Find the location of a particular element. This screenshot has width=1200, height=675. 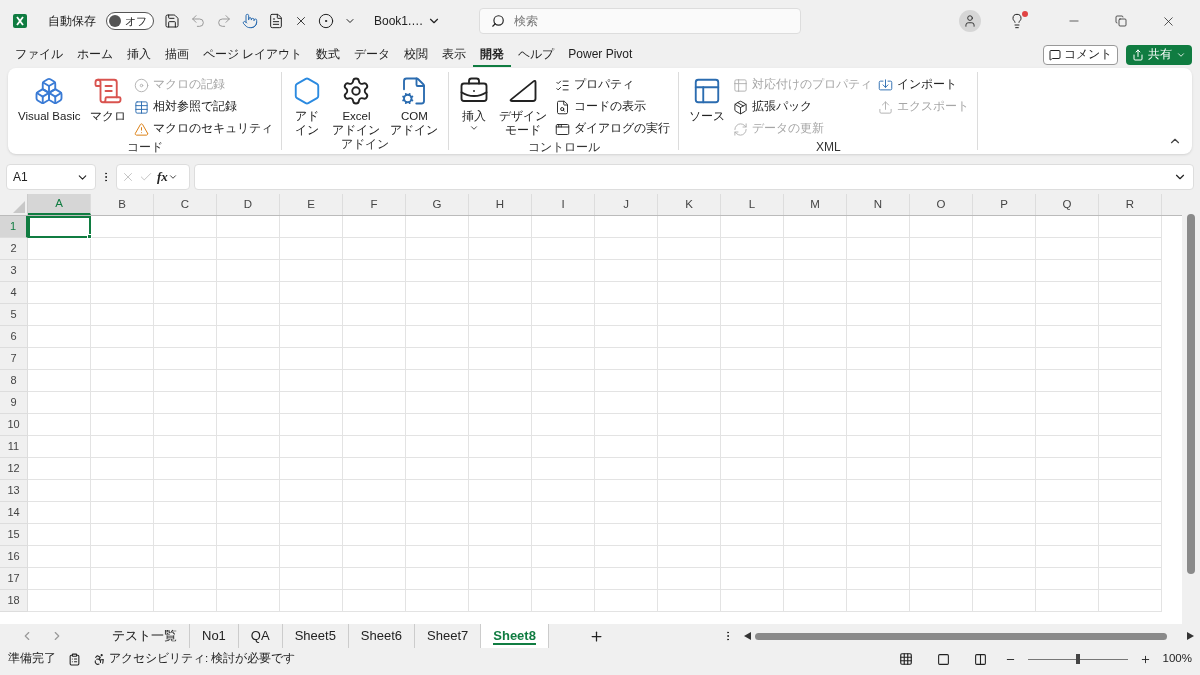

touch-icon is located at coordinates (250, 21).